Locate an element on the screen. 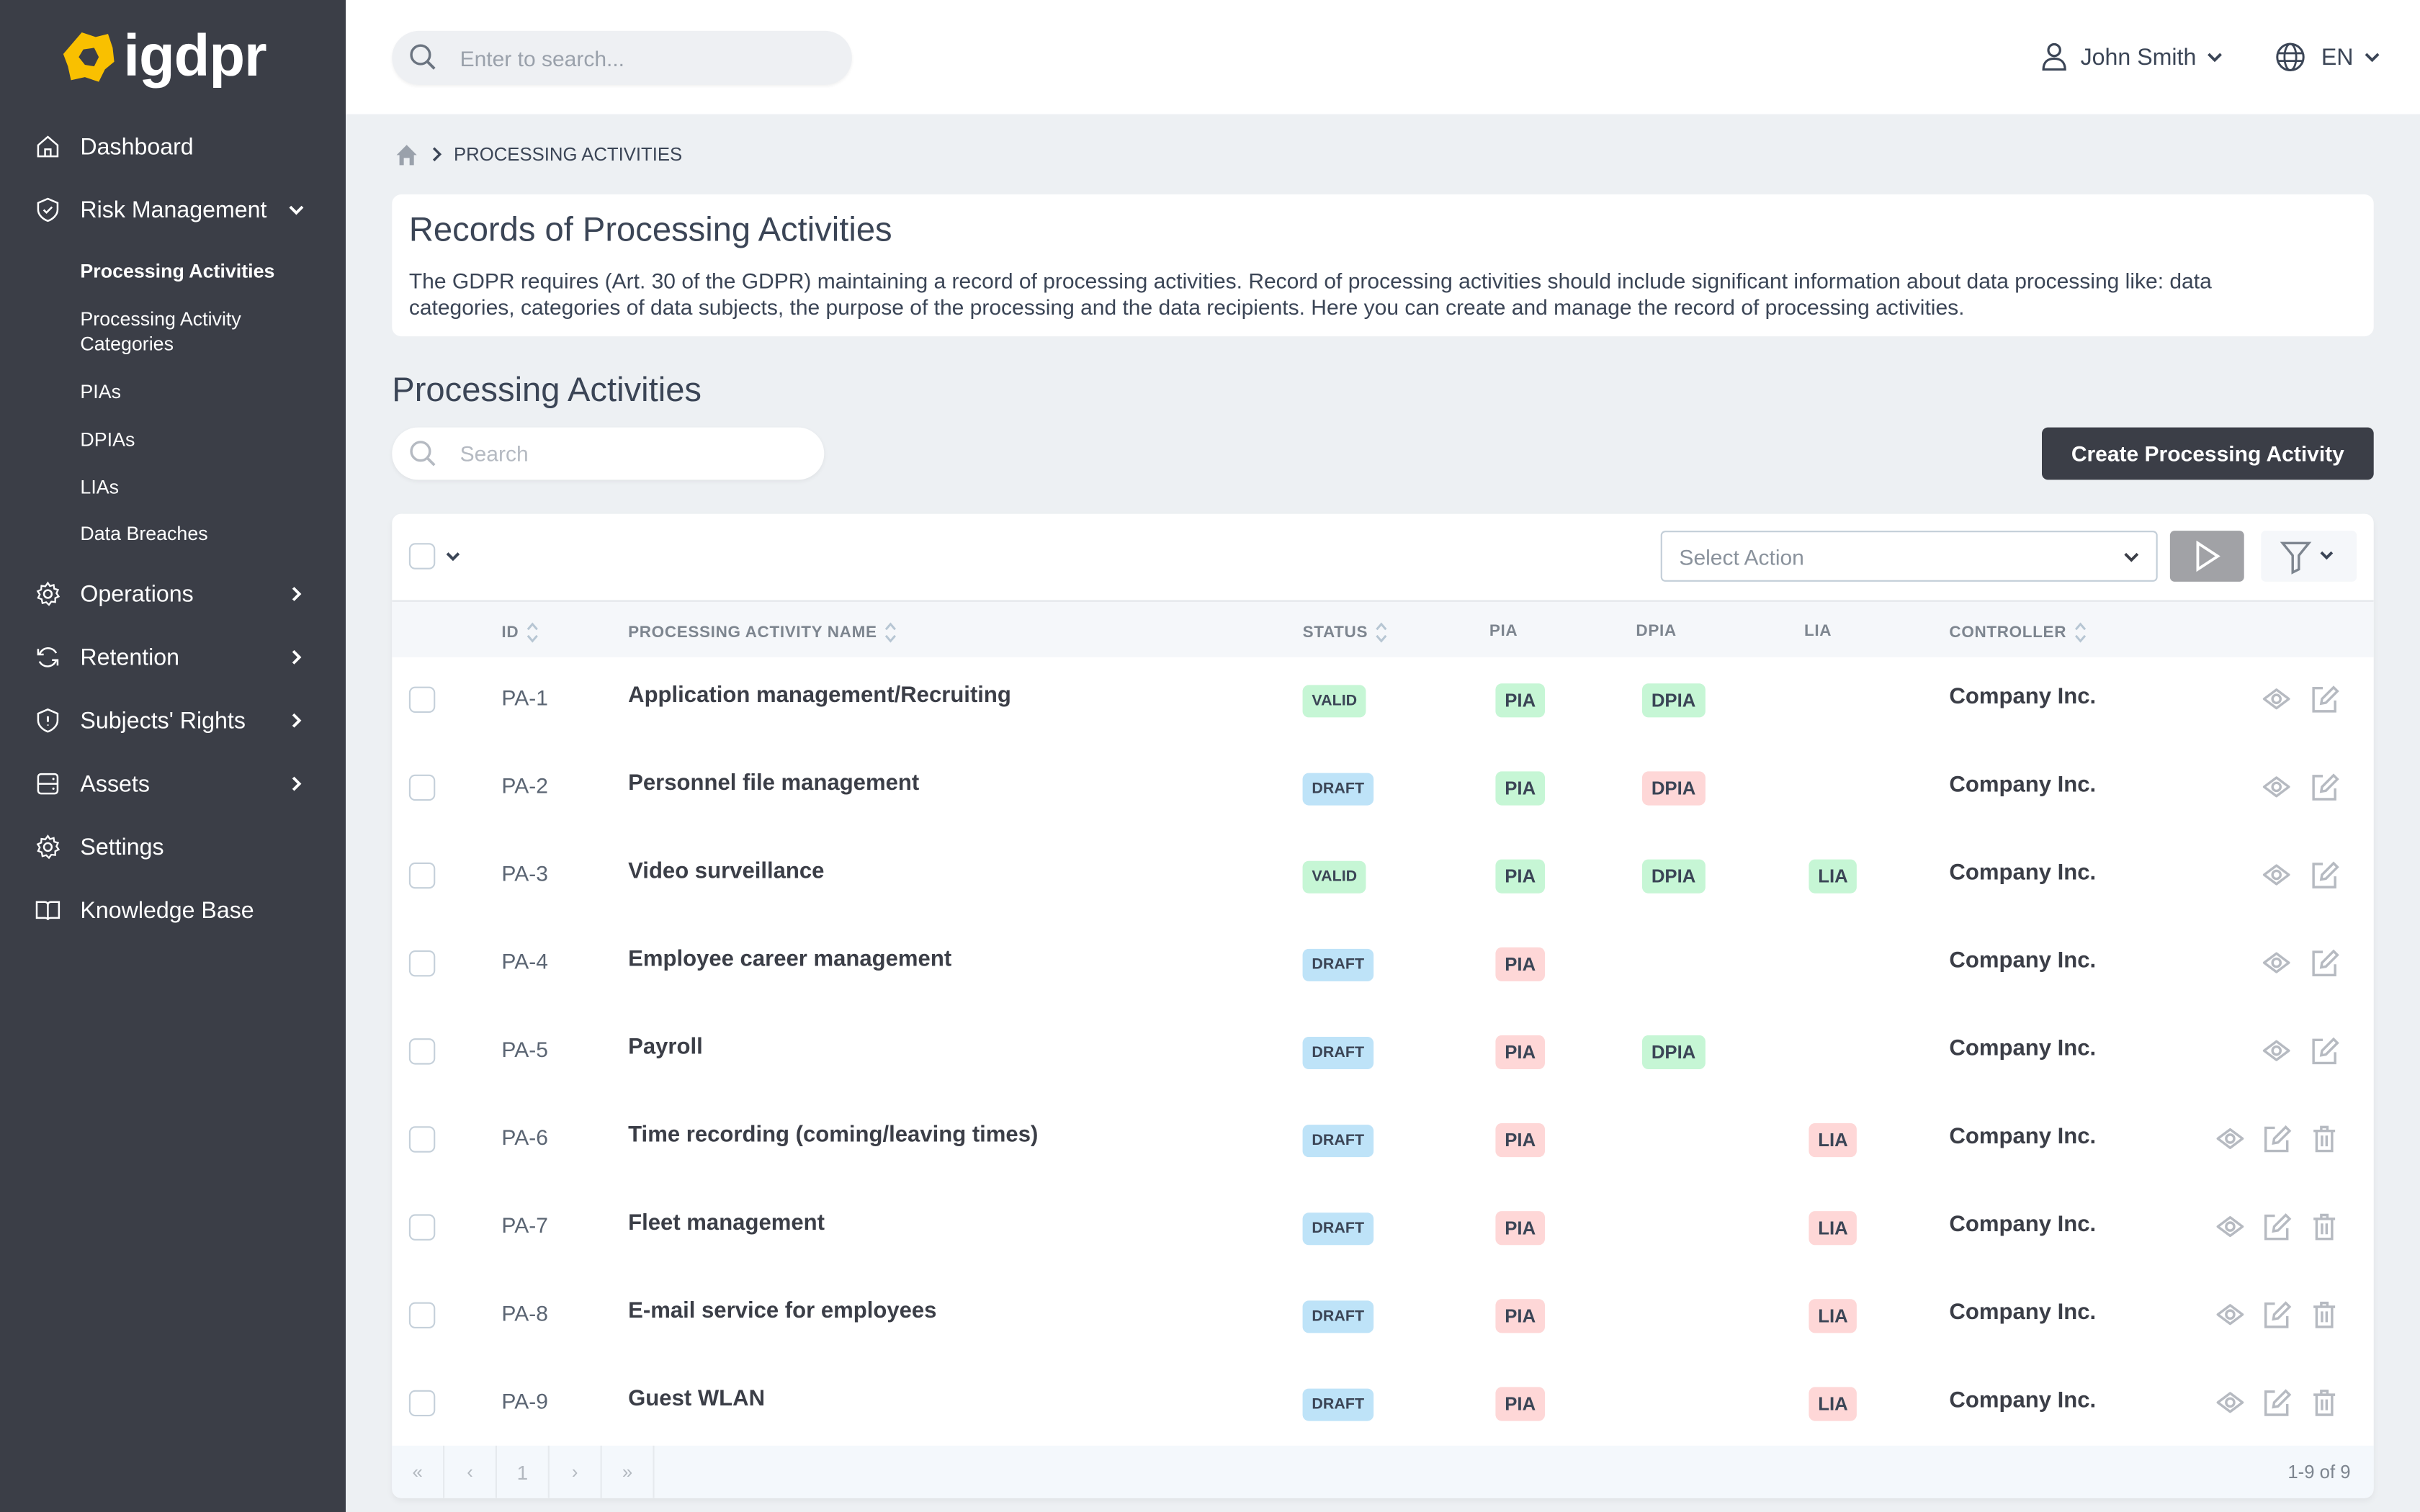 The width and height of the screenshot is (2420, 1512). column-header-id: ID is located at coordinates (520, 633).